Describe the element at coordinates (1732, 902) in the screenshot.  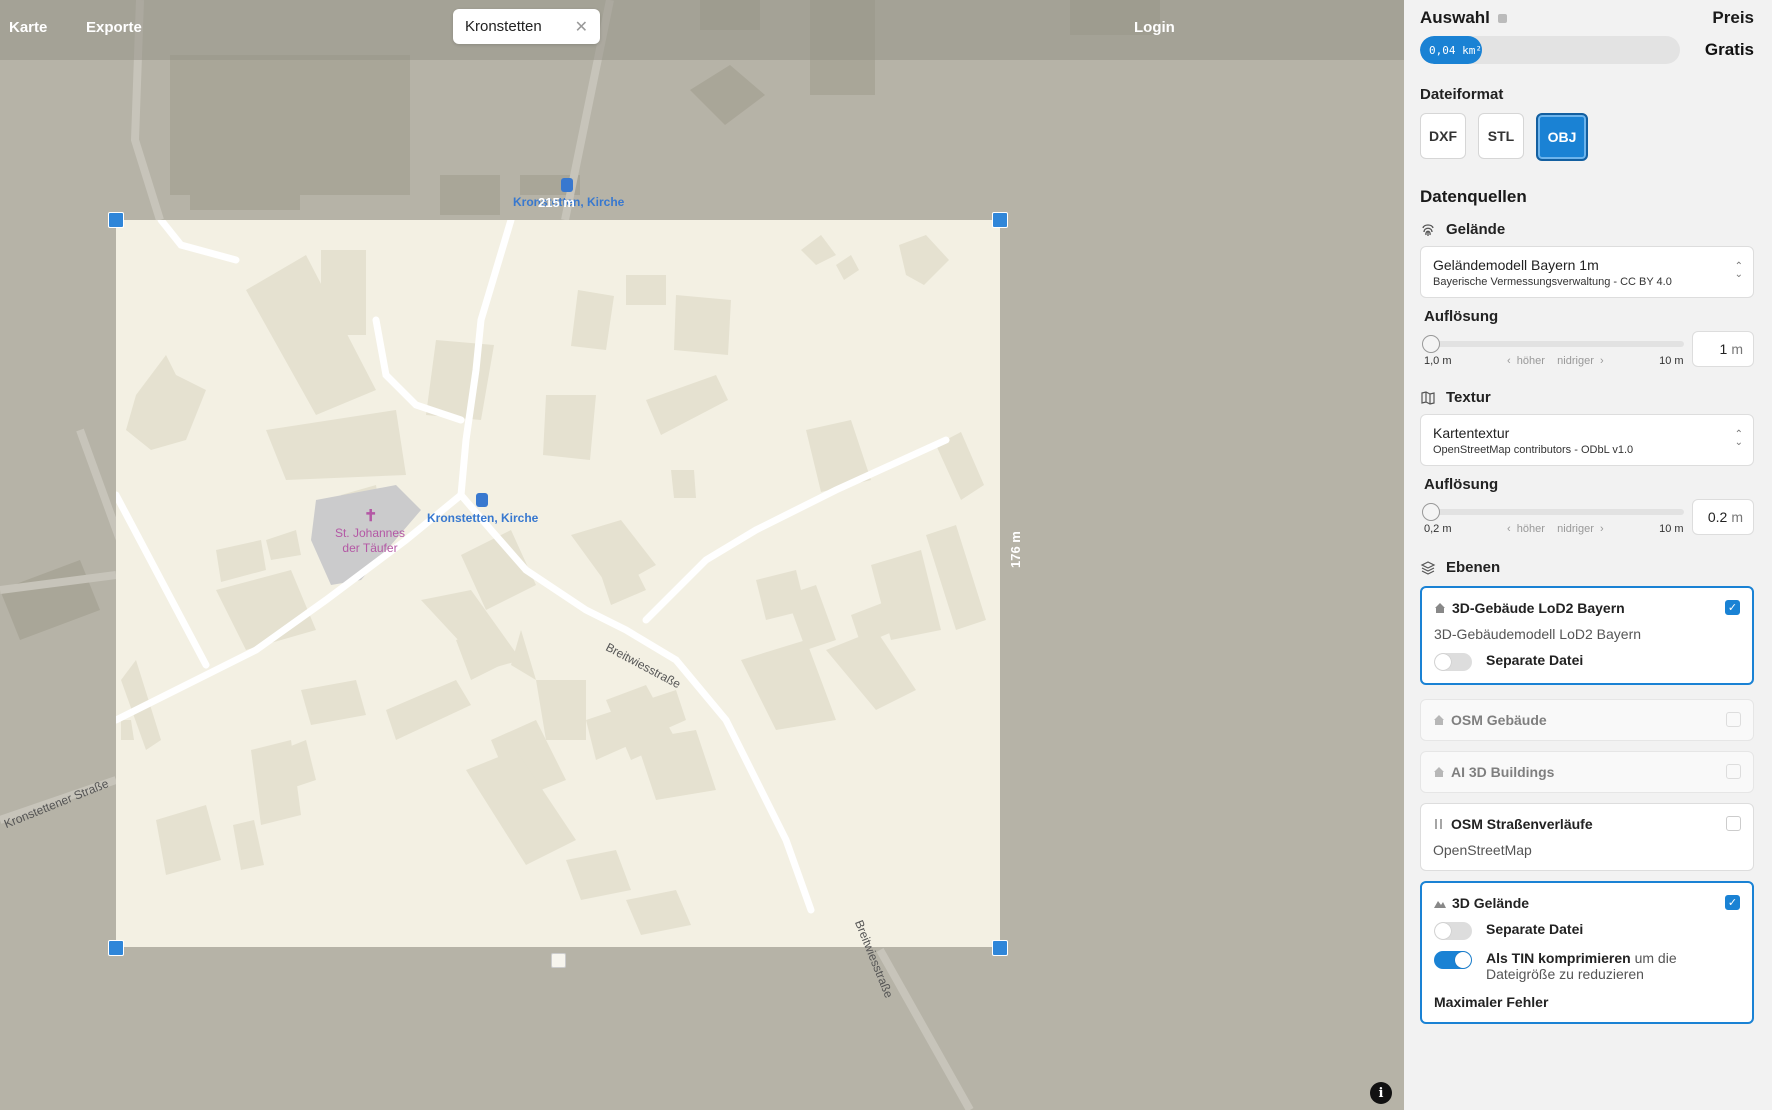
I see `layer-checkbox-3d-terrain: ✓` at that location.